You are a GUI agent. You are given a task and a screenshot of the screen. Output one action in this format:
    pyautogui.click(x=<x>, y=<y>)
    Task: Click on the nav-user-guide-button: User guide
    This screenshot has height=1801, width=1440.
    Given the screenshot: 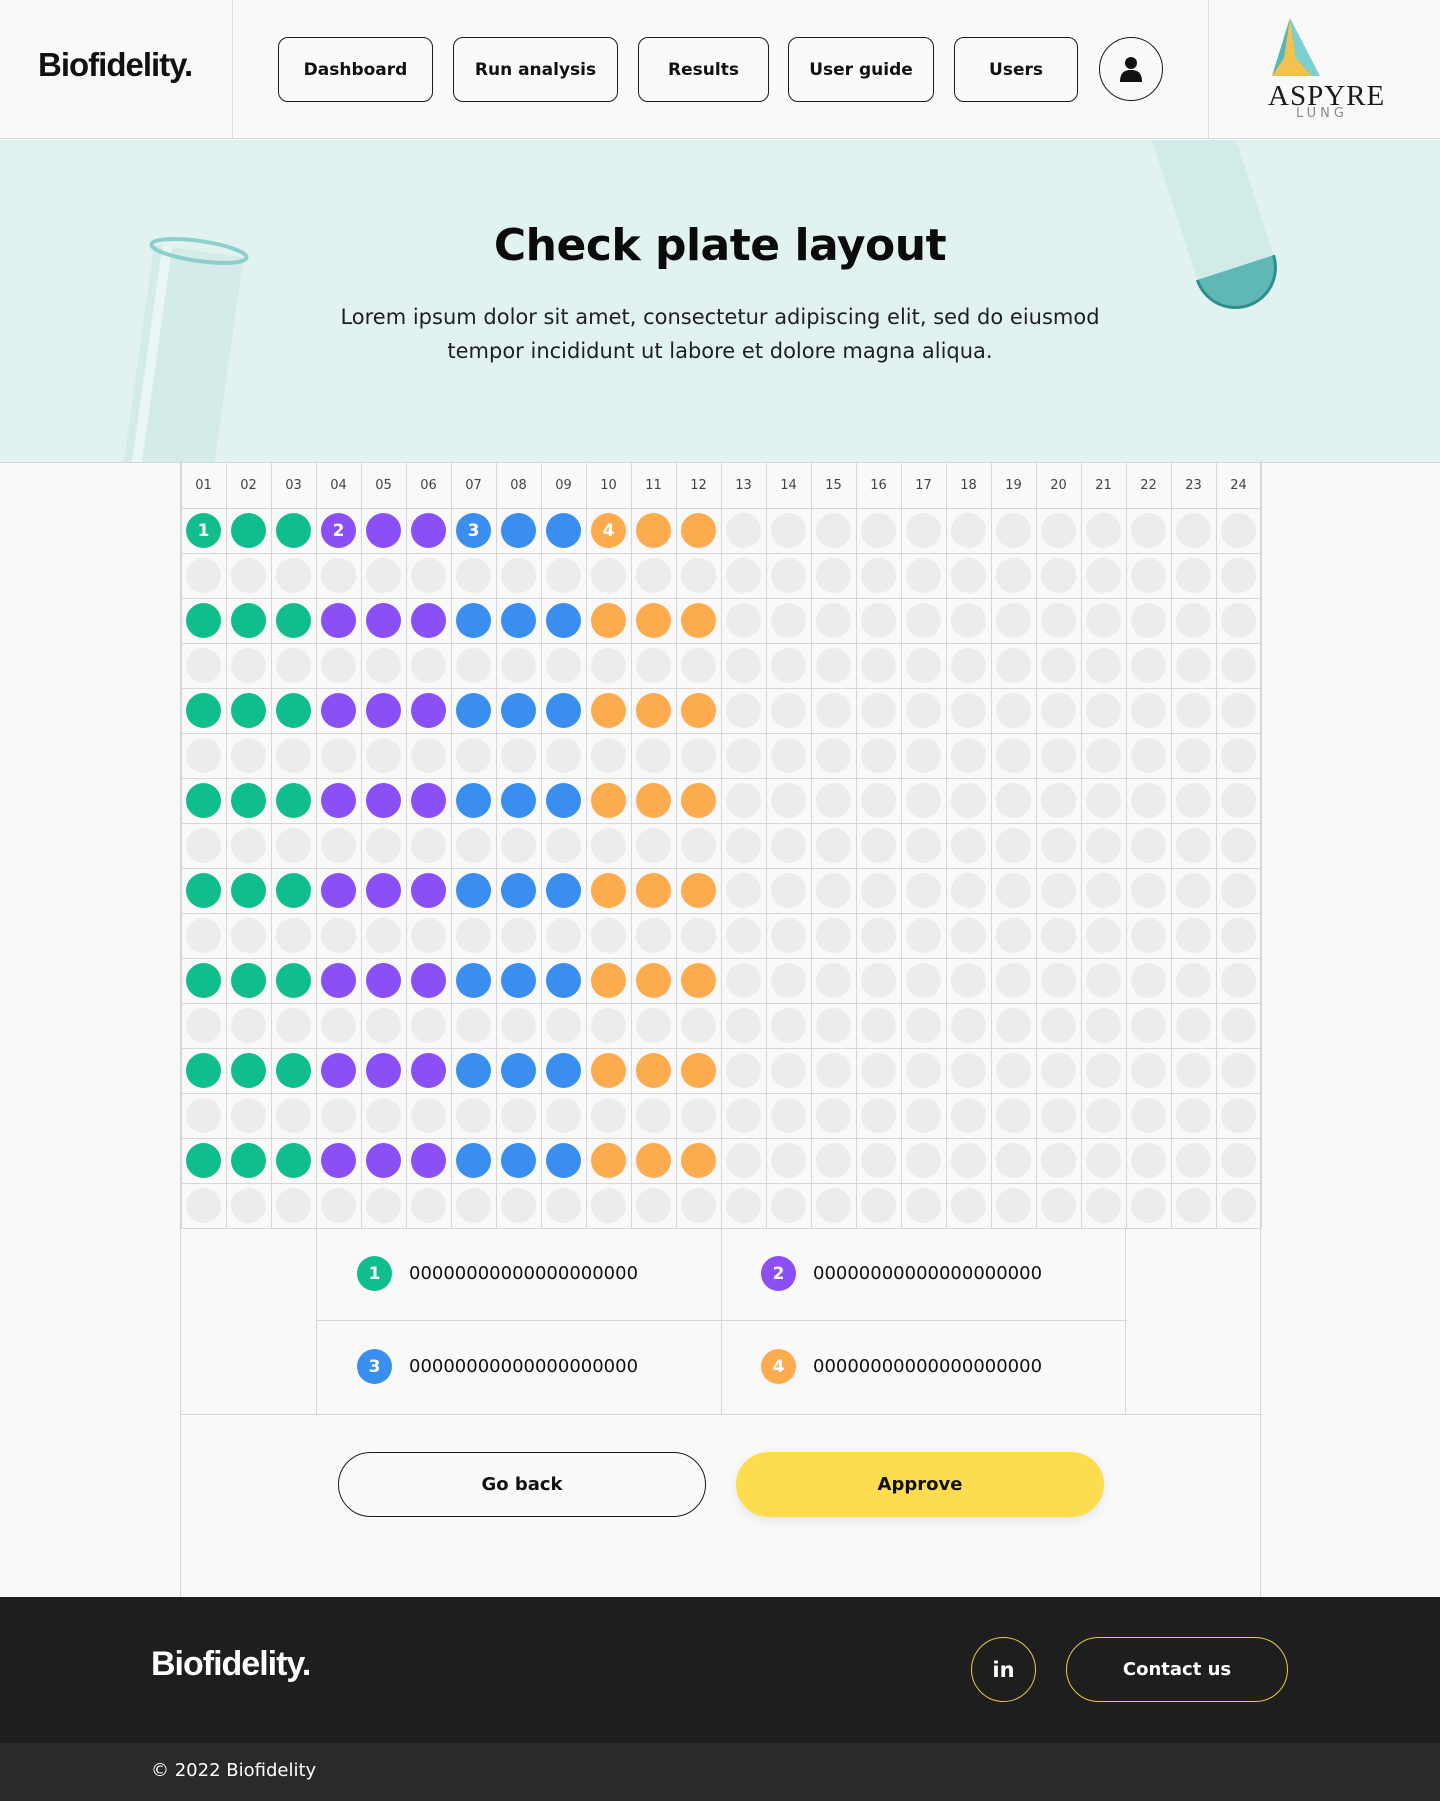 What is the action you would take?
    pyautogui.click(x=861, y=69)
    